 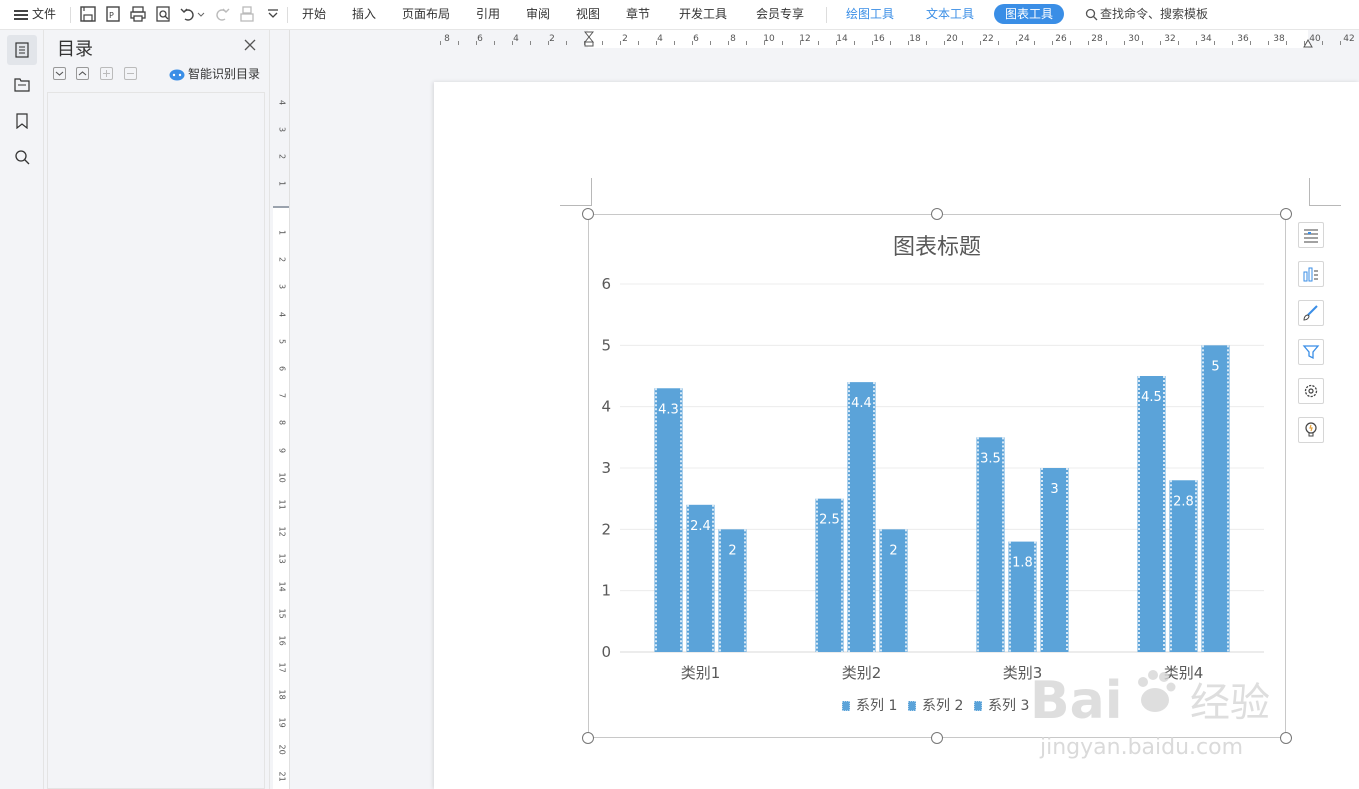 What do you see at coordinates (106, 73) in the screenshot?
I see `toc-add-button` at bounding box center [106, 73].